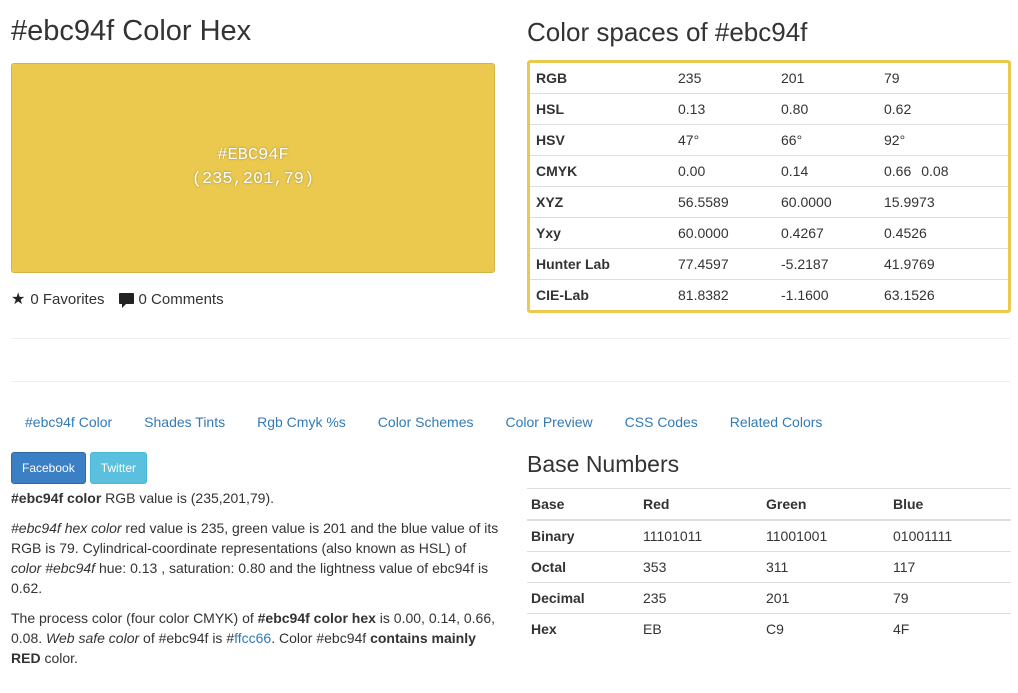  What do you see at coordinates (943, 140) in the screenshot?
I see `cell: 92°` at bounding box center [943, 140].